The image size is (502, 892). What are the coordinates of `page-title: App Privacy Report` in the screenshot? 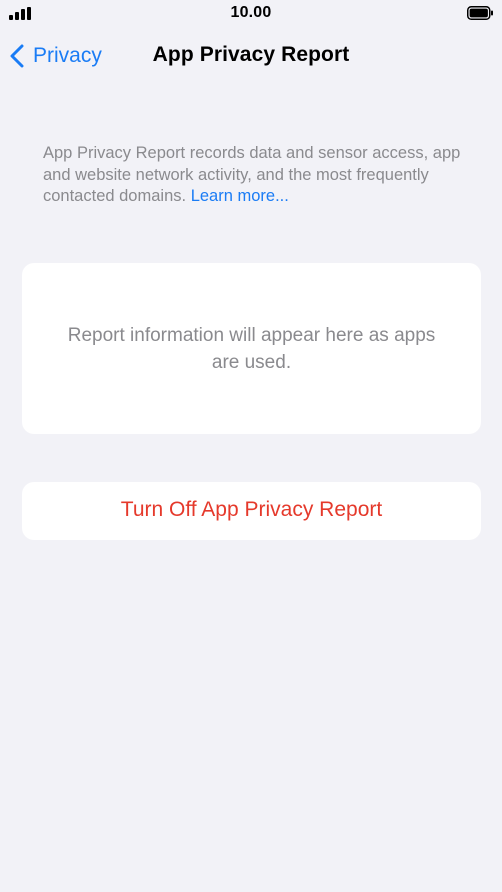 It's located at (251, 54).